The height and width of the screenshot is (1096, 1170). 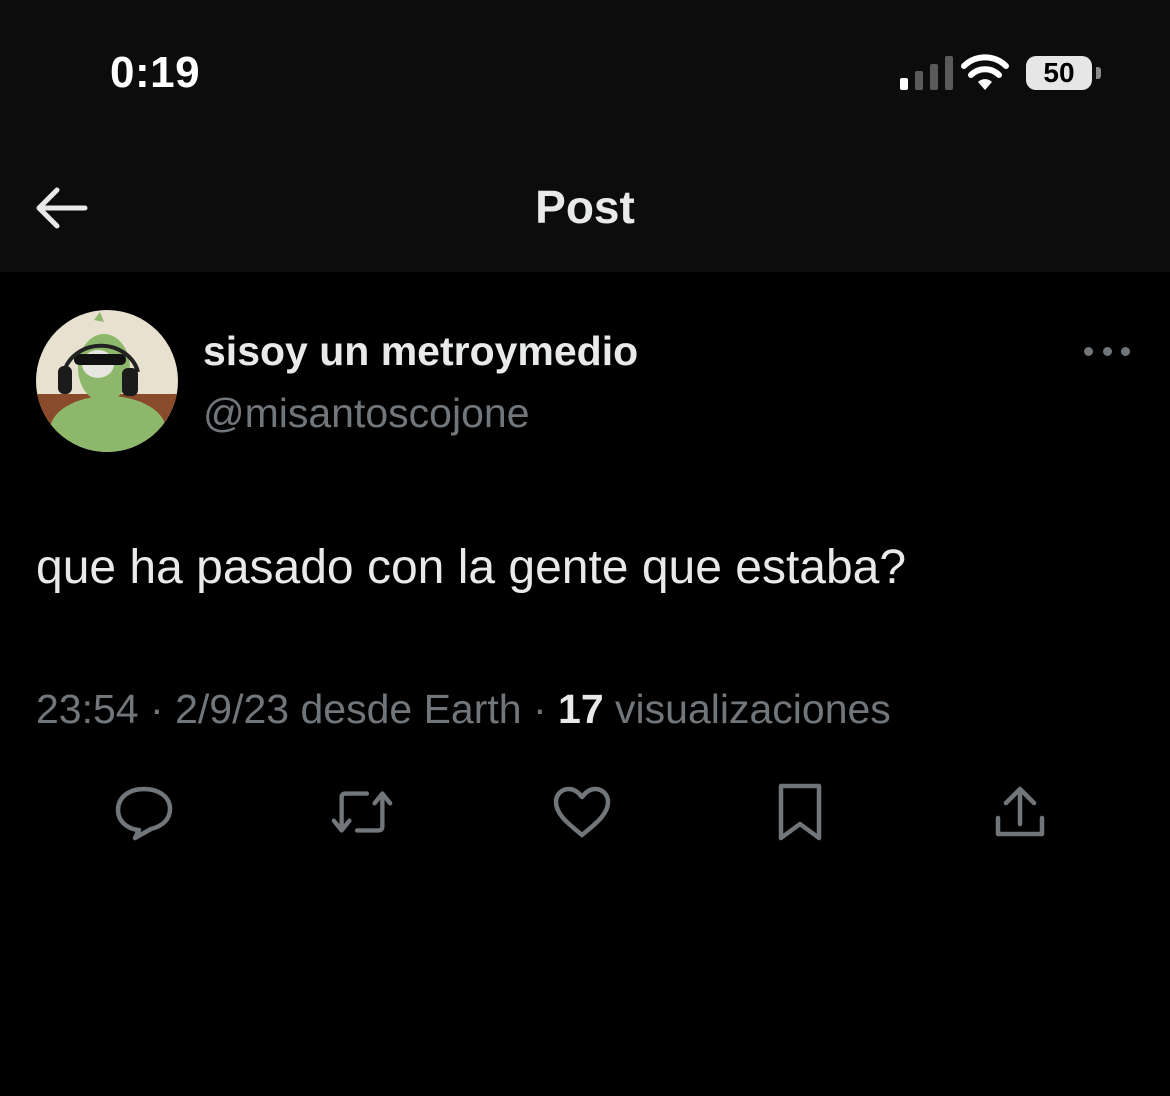 What do you see at coordinates (581, 709) in the screenshot?
I see `views-count: 17` at bounding box center [581, 709].